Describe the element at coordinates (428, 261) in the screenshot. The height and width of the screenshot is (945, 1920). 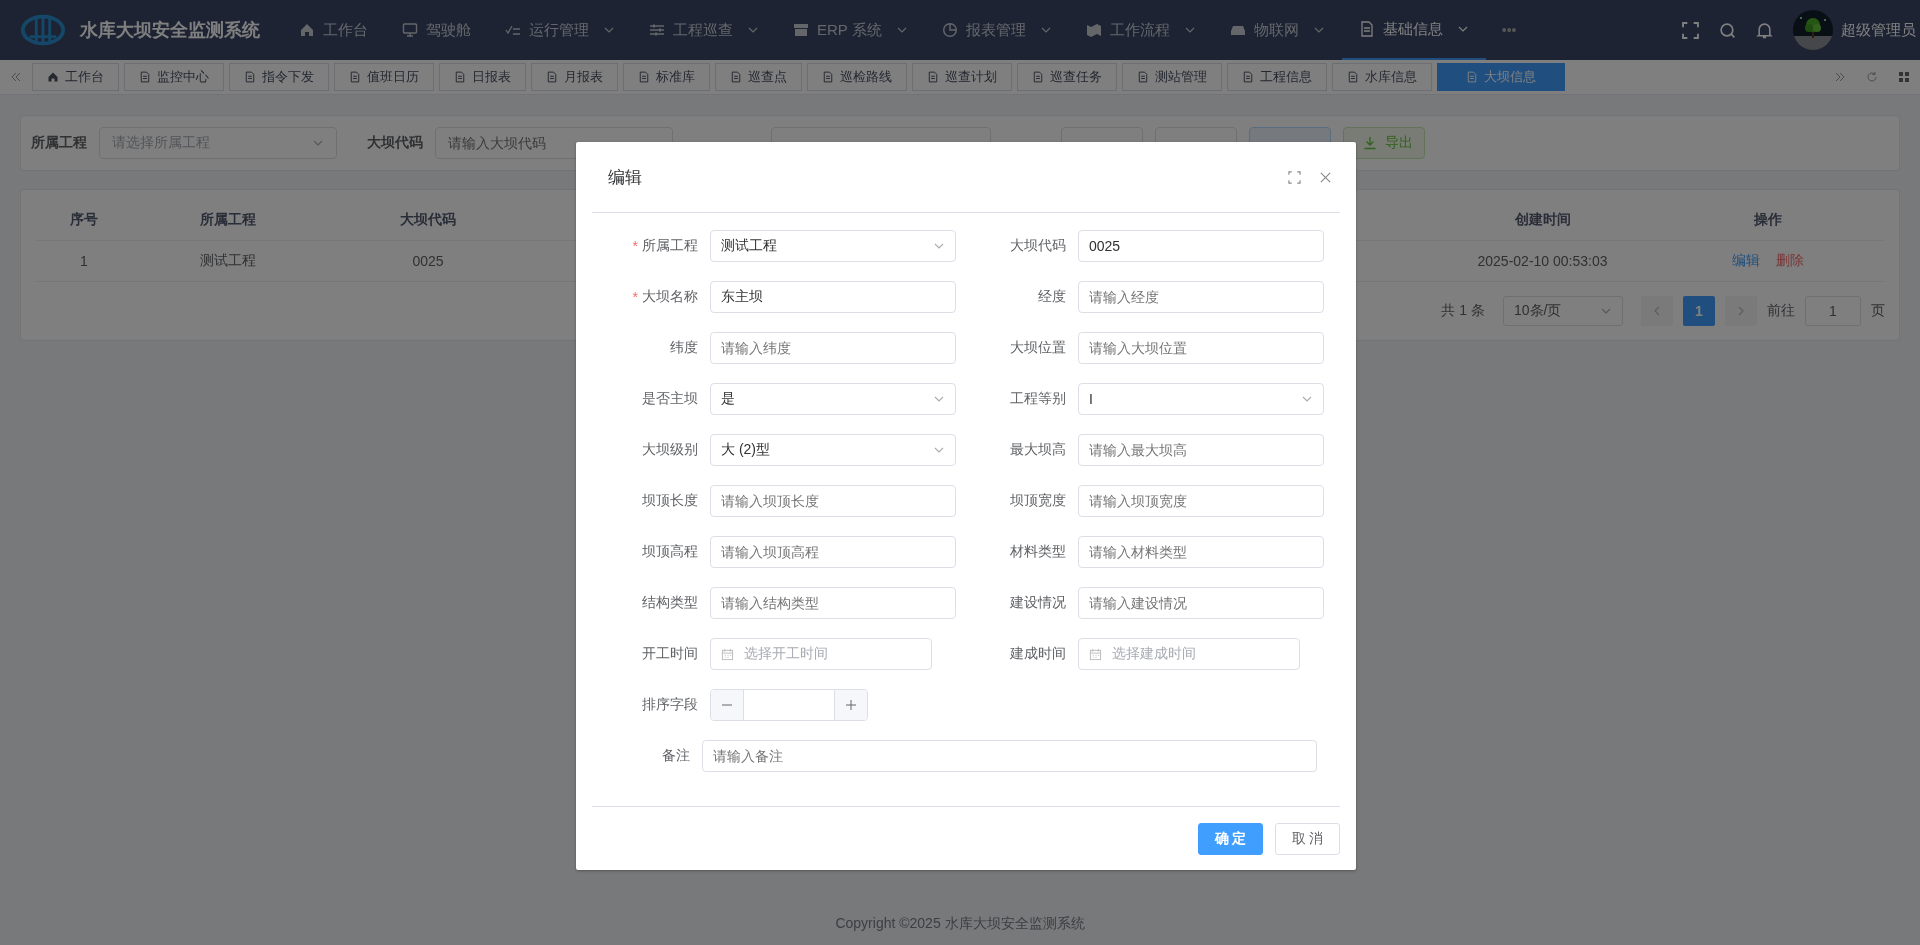
I see `table-cell-text: 0025` at that location.